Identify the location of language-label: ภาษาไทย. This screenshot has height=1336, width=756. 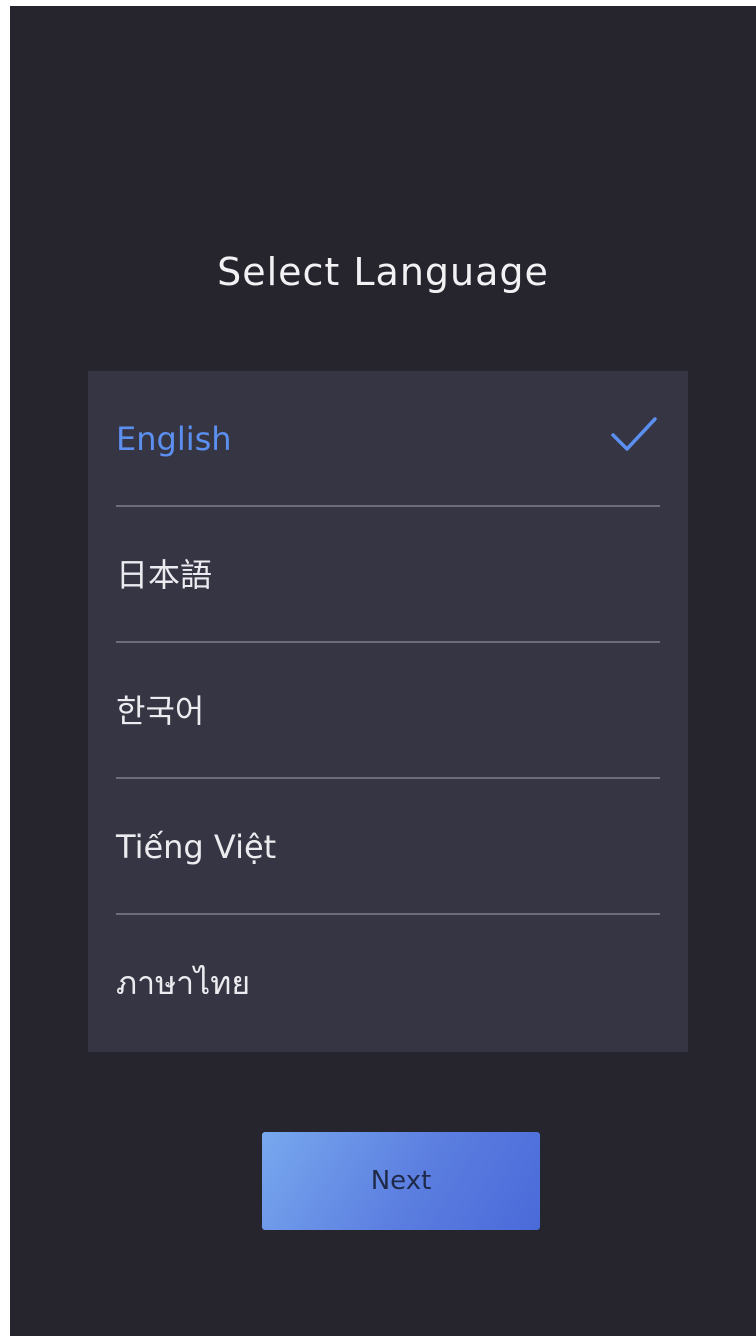
(183, 983).